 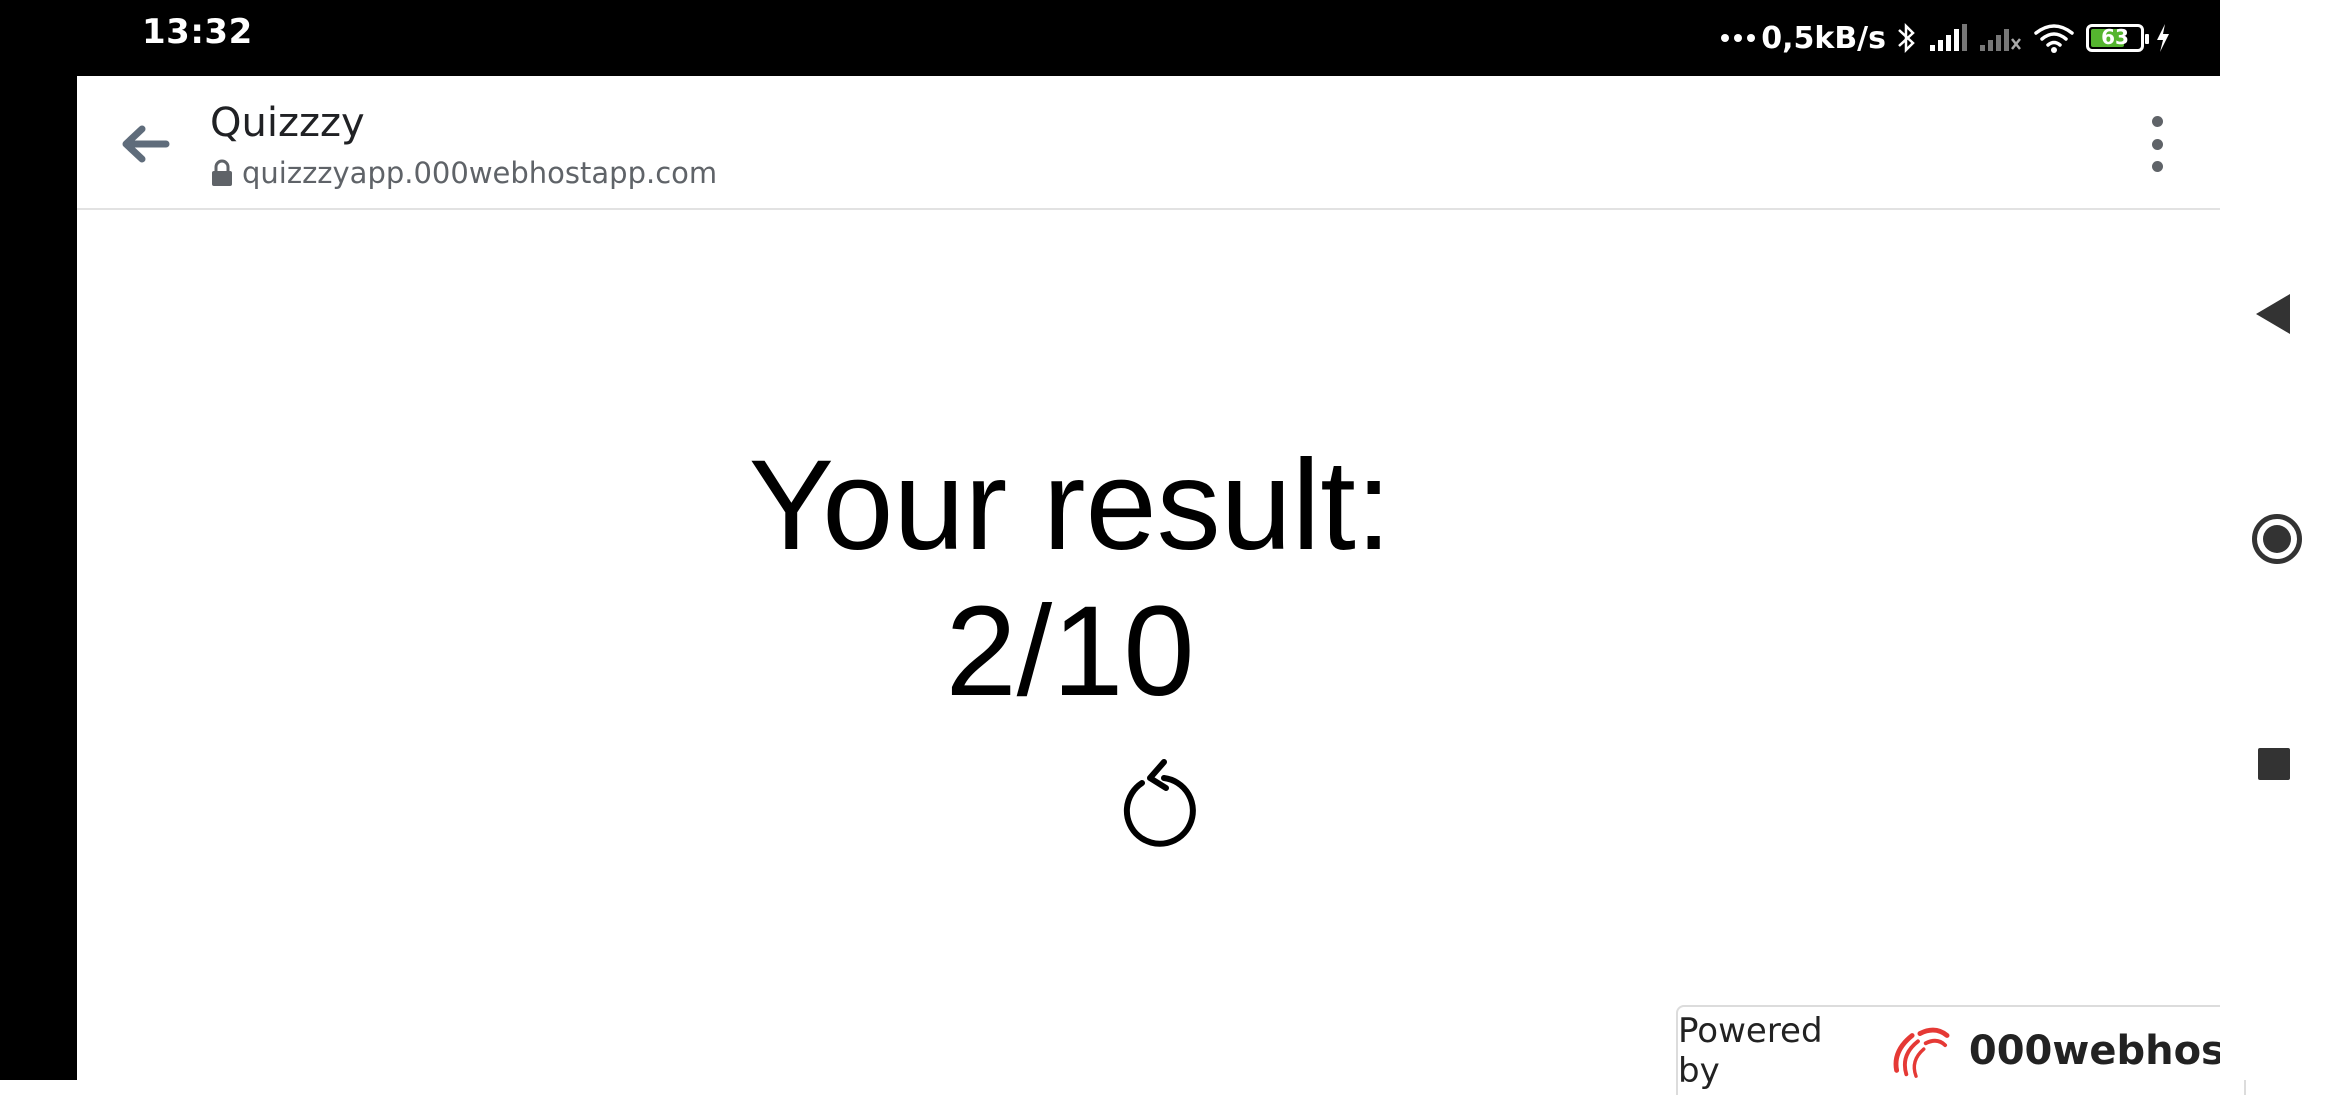 I want to click on back-button, so click(x=145, y=144).